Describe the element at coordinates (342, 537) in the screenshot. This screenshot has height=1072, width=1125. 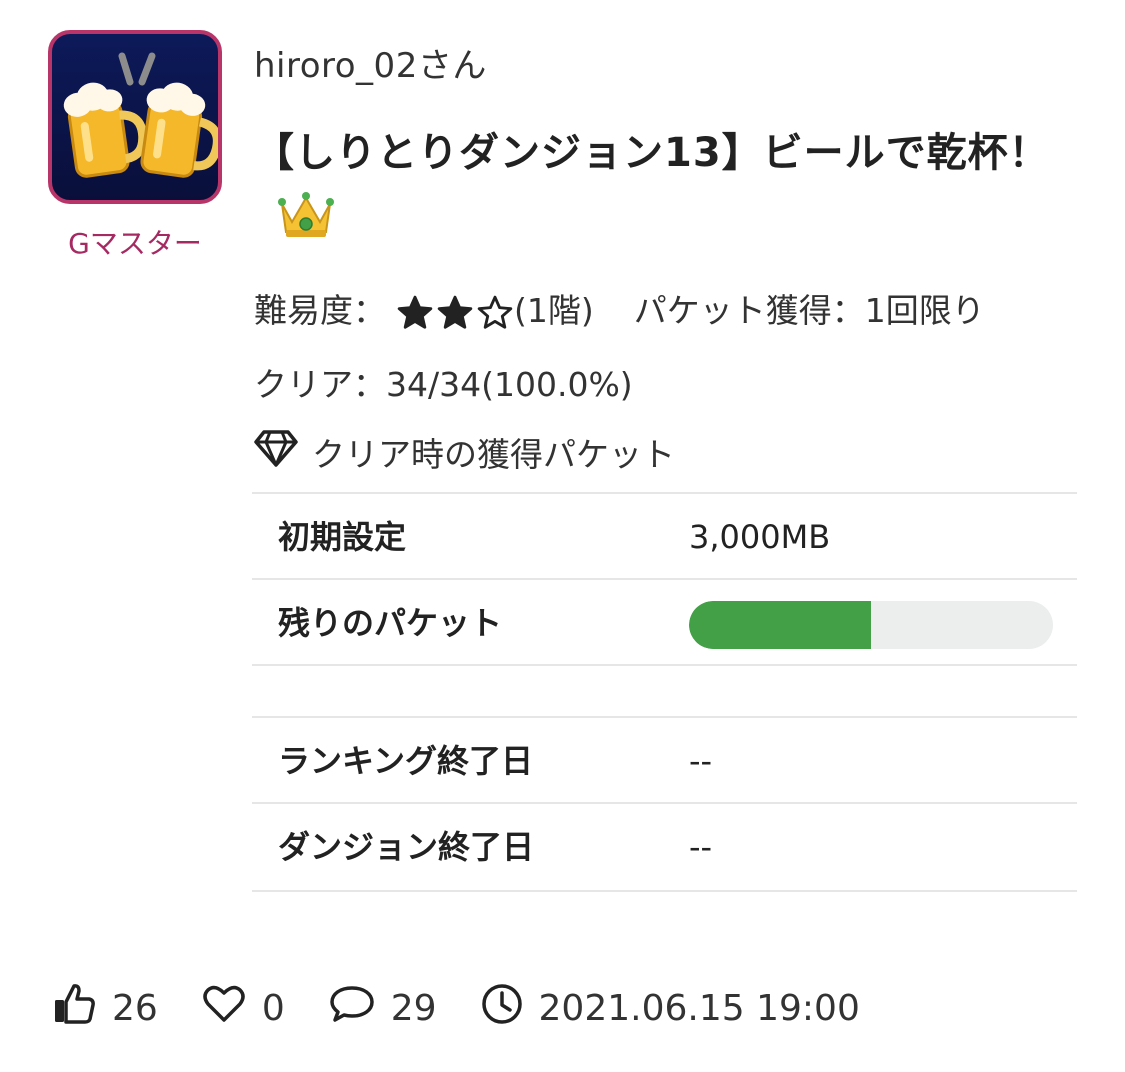
I see `initial-packet-label: 初期設定` at that location.